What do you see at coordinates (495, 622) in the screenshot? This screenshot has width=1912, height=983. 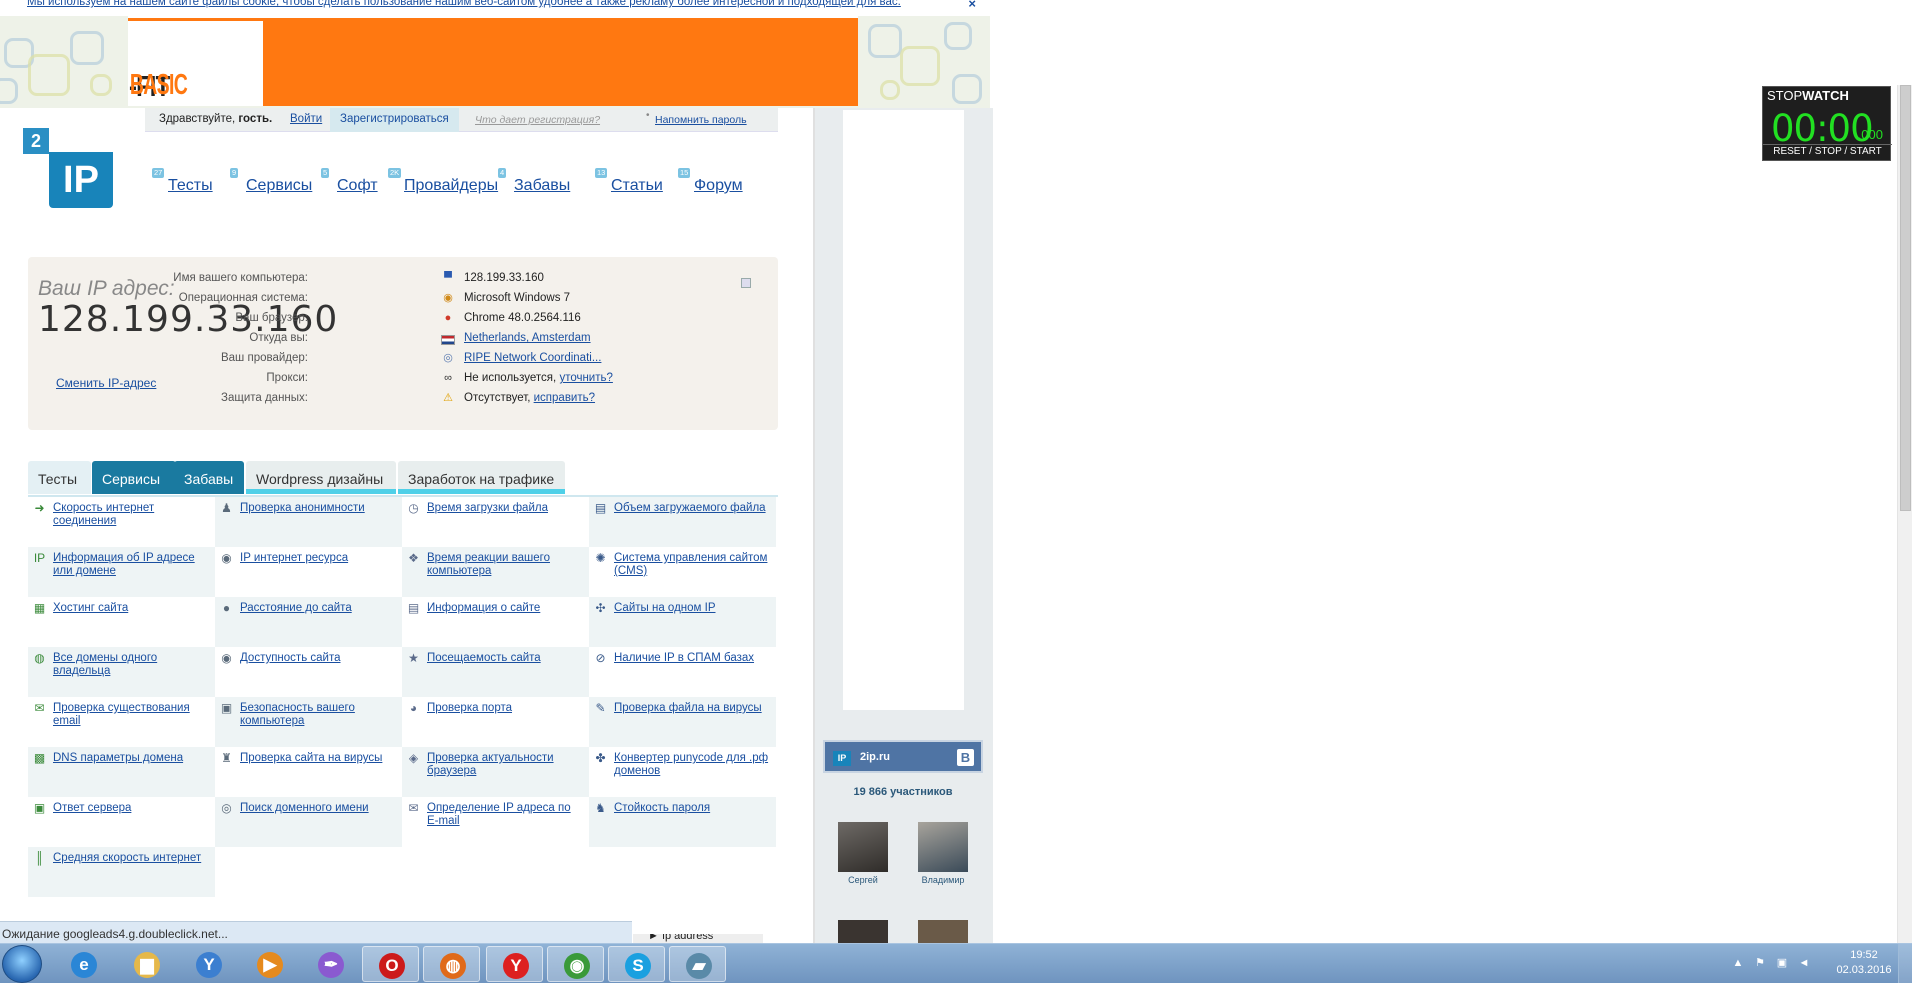 I see `service-item: ▤ Информация о сайте` at bounding box center [495, 622].